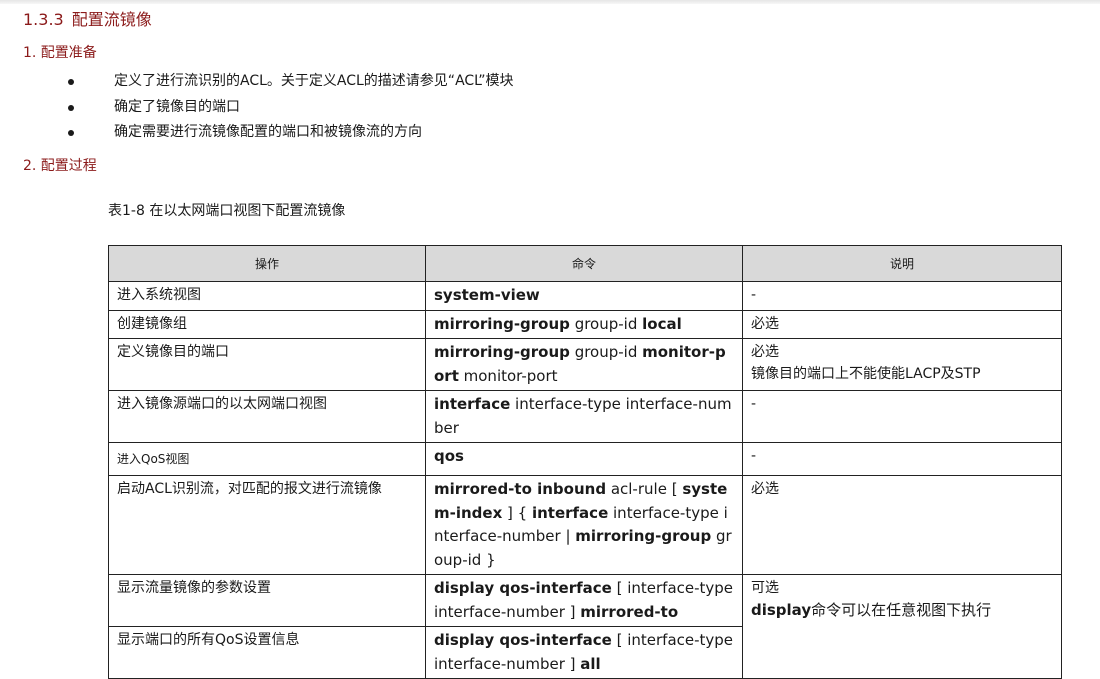  Describe the element at coordinates (487, 295) in the screenshot. I see `command-keyword: system-view` at that location.